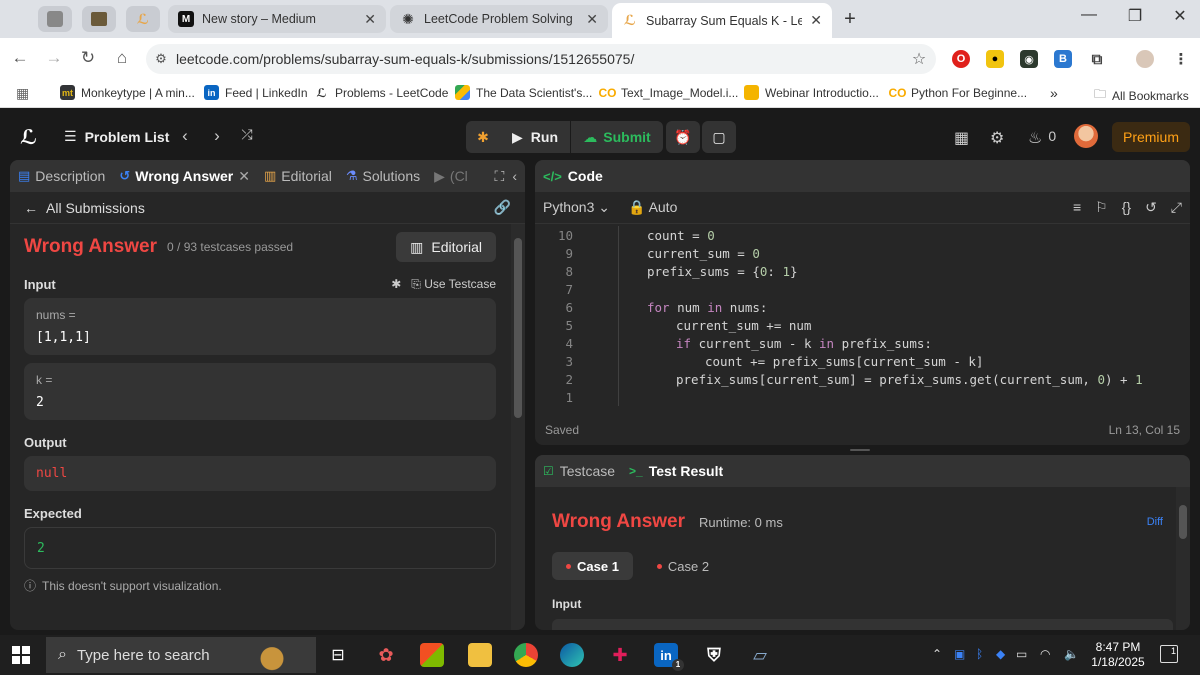 The image size is (1200, 675). I want to click on windows-start-icon, so click(21, 655).